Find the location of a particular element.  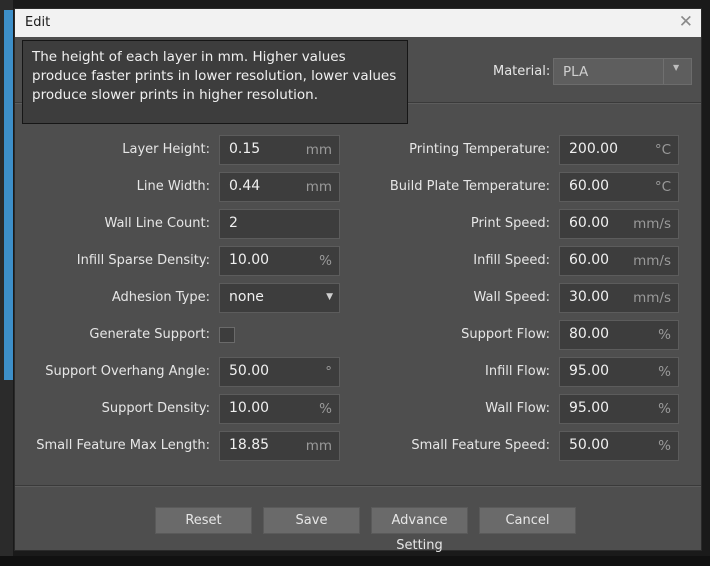

support-density-input: 10.00 % is located at coordinates (279, 409).